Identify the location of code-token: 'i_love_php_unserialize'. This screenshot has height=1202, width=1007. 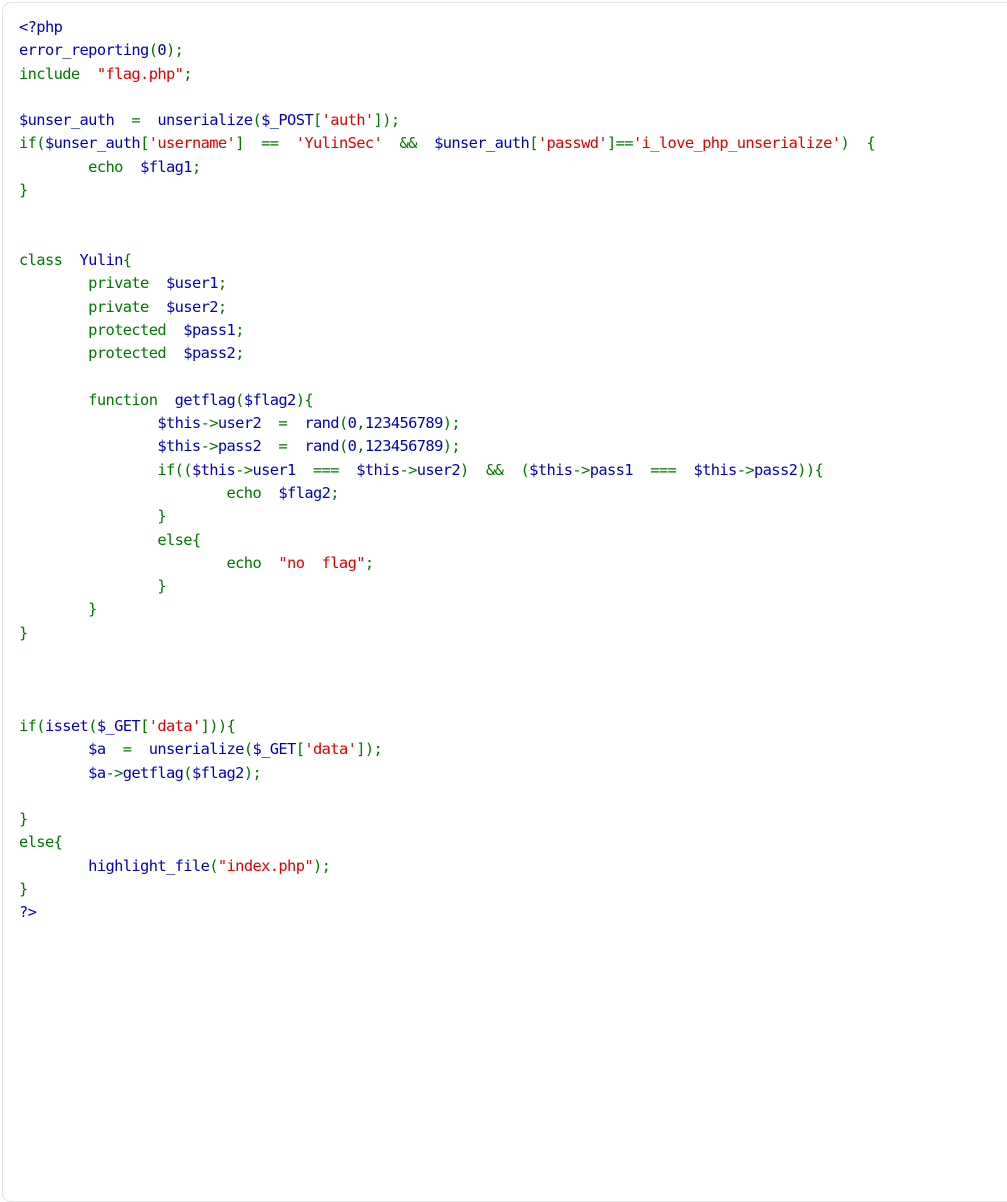
(736, 143).